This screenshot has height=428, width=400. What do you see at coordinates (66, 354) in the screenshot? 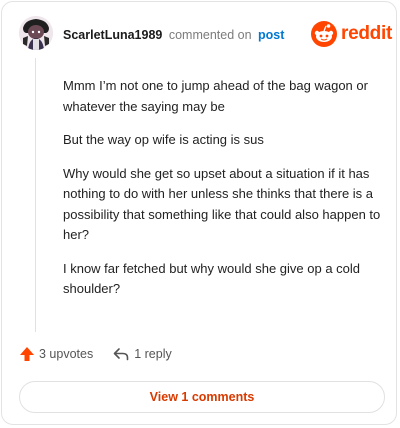
I see `upvote-count: 3 upvotes` at bounding box center [66, 354].